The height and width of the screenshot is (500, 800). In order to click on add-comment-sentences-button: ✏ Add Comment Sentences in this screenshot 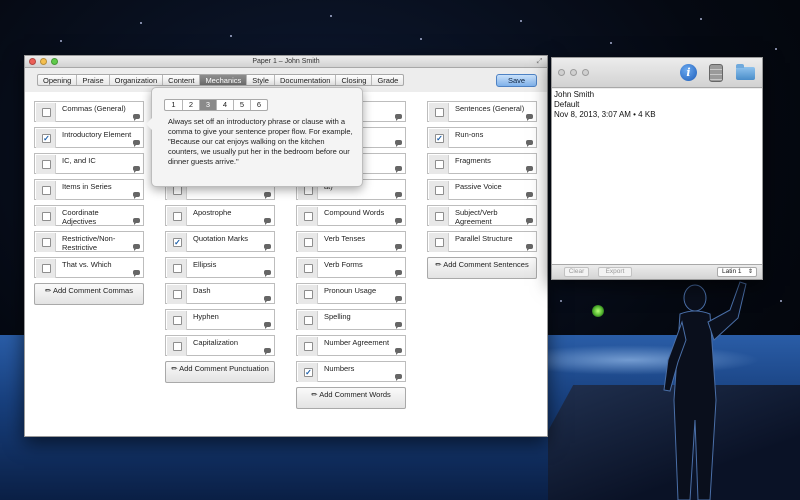, I will do `click(482, 268)`.